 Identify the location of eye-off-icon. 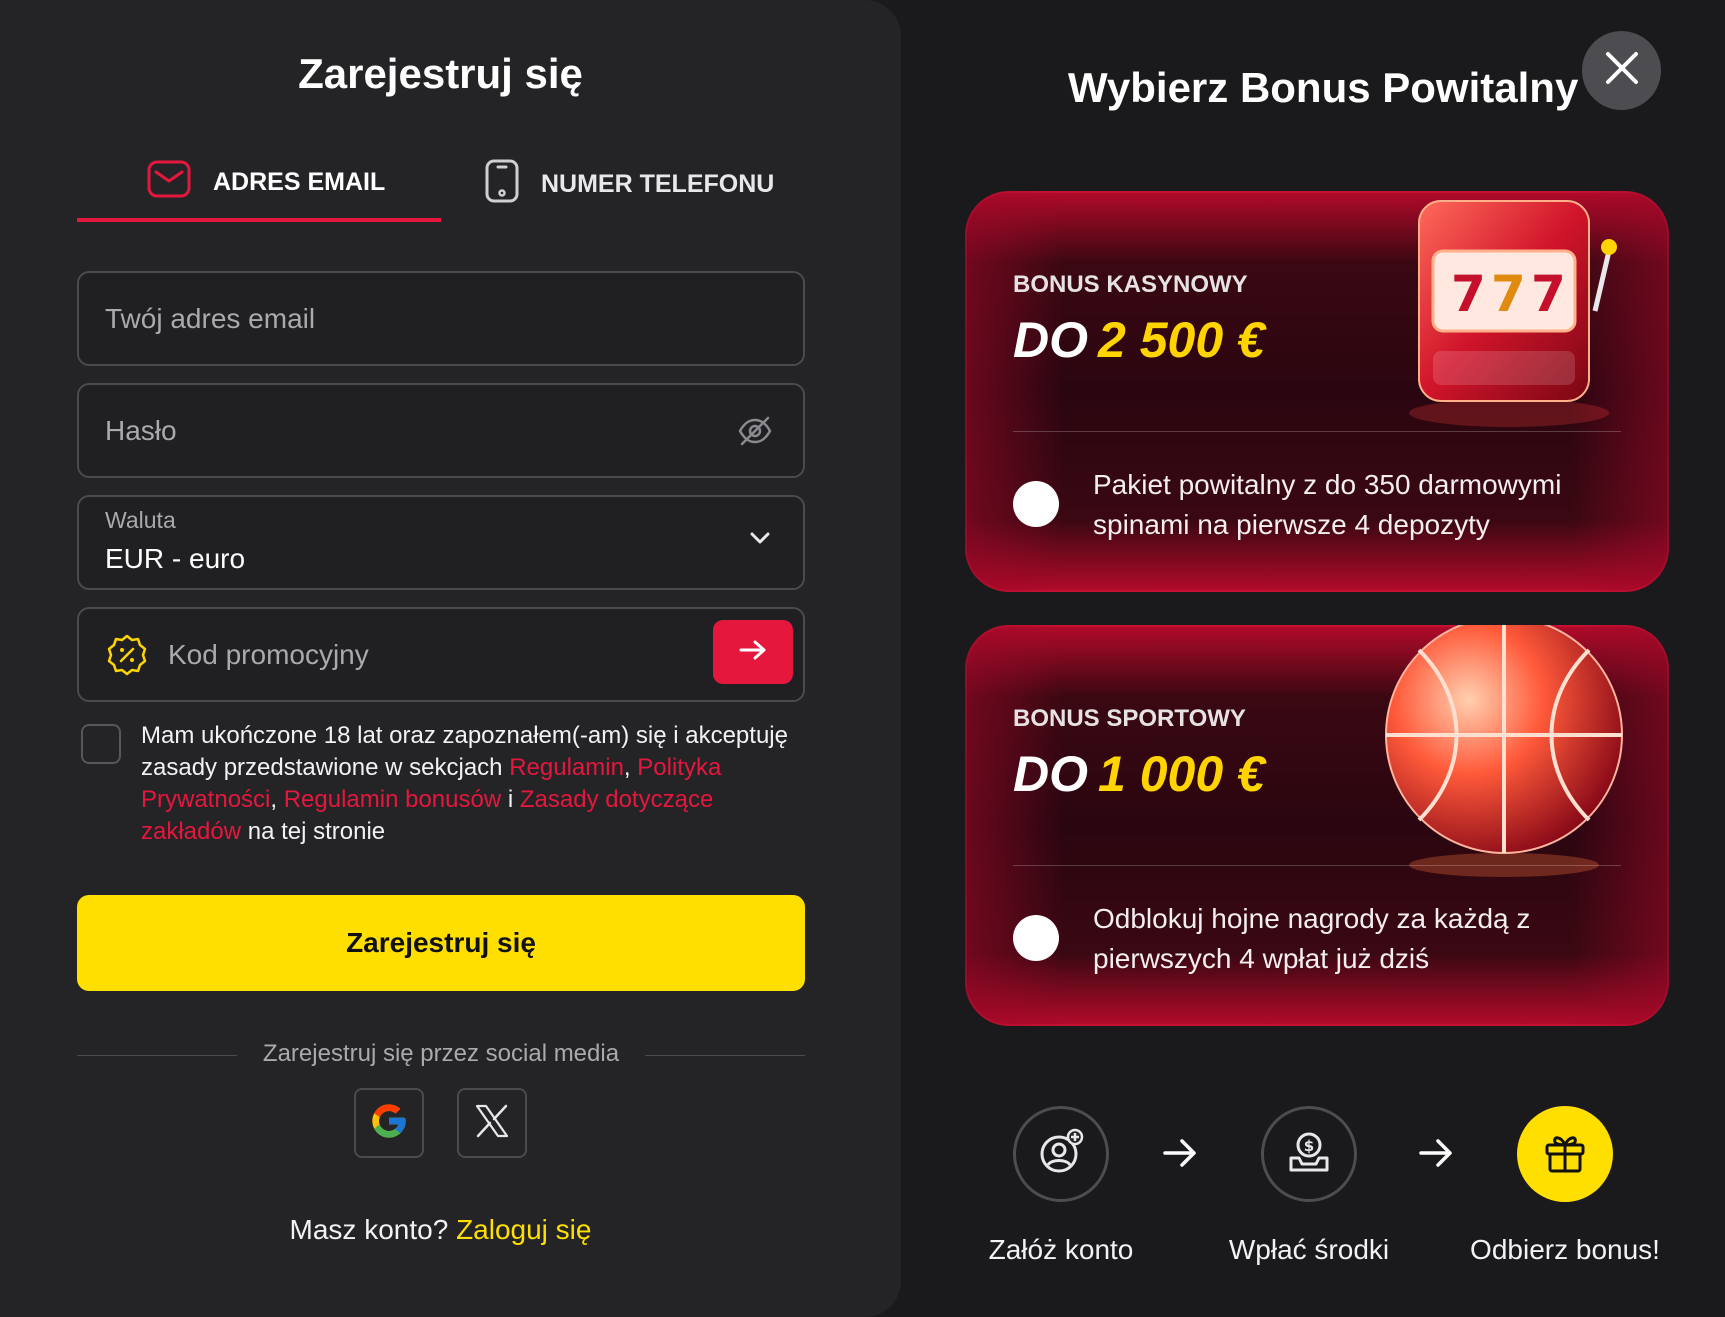
(755, 433).